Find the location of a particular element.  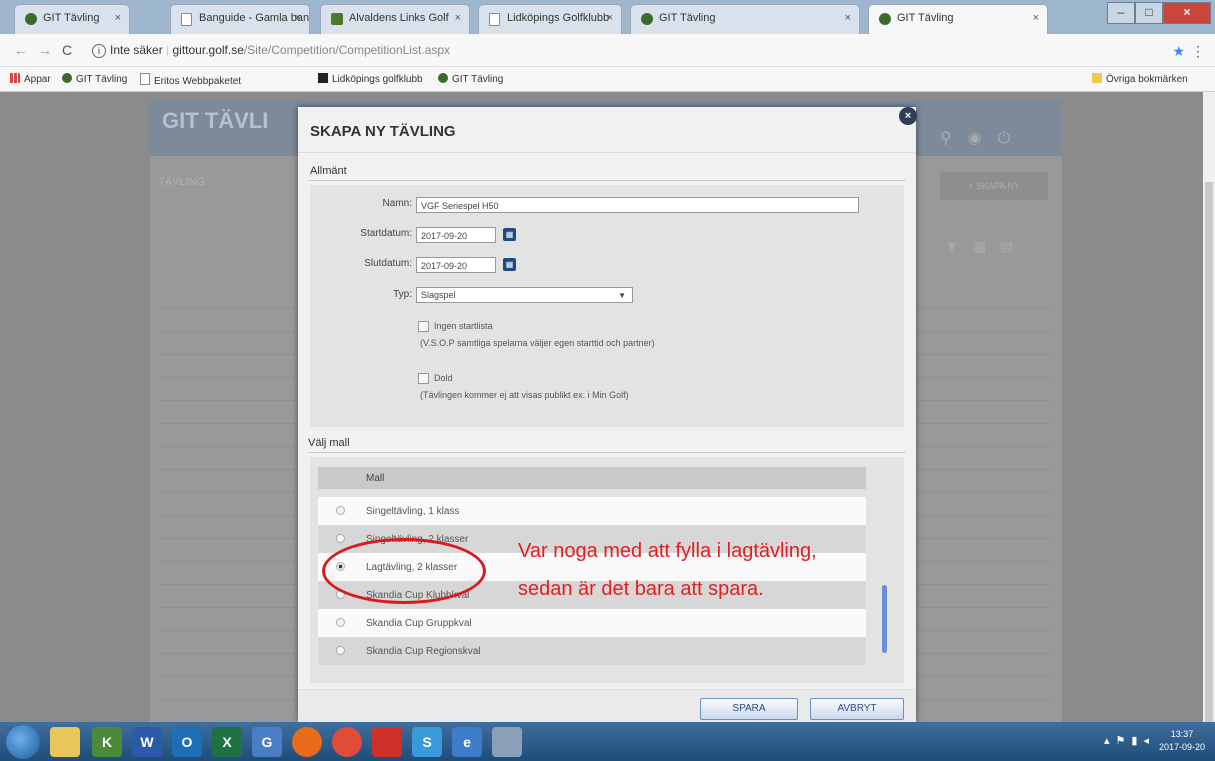

browser-tab: Banguide - Gamla ban × is located at coordinates (240, 19).